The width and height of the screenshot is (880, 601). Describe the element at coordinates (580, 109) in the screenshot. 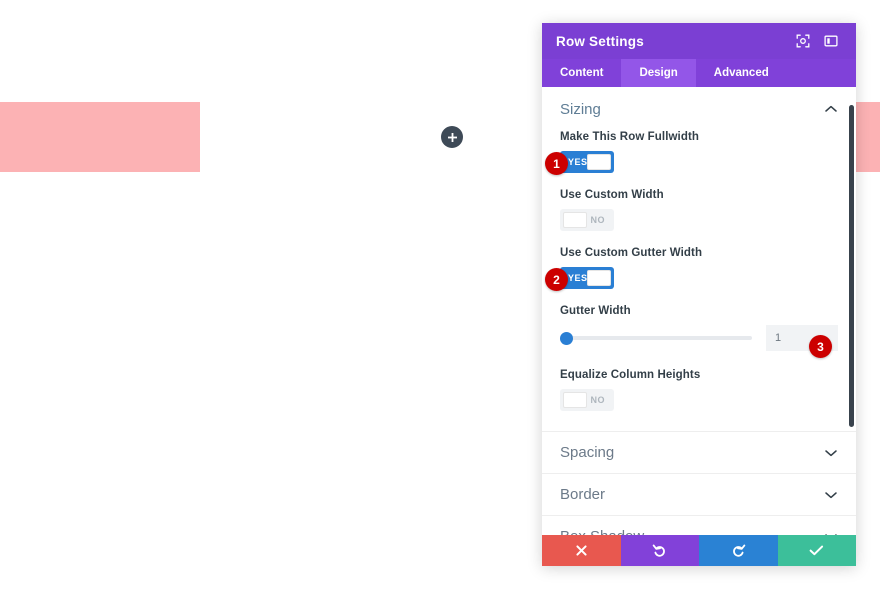

I see `section-title-sizing: Sizing` at that location.